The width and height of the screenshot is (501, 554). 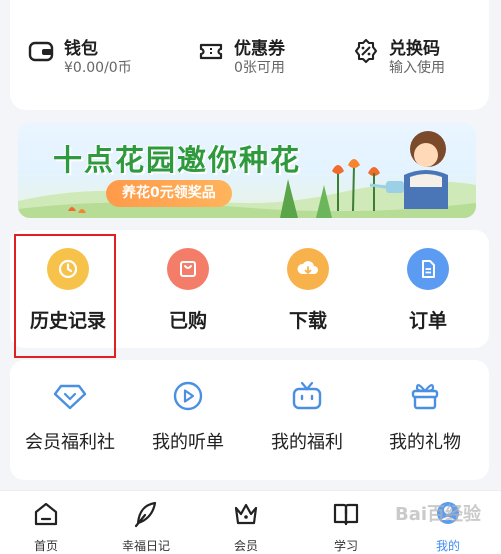 What do you see at coordinates (81, 49) in the screenshot?
I see `wallet-title: 钱包` at bounding box center [81, 49].